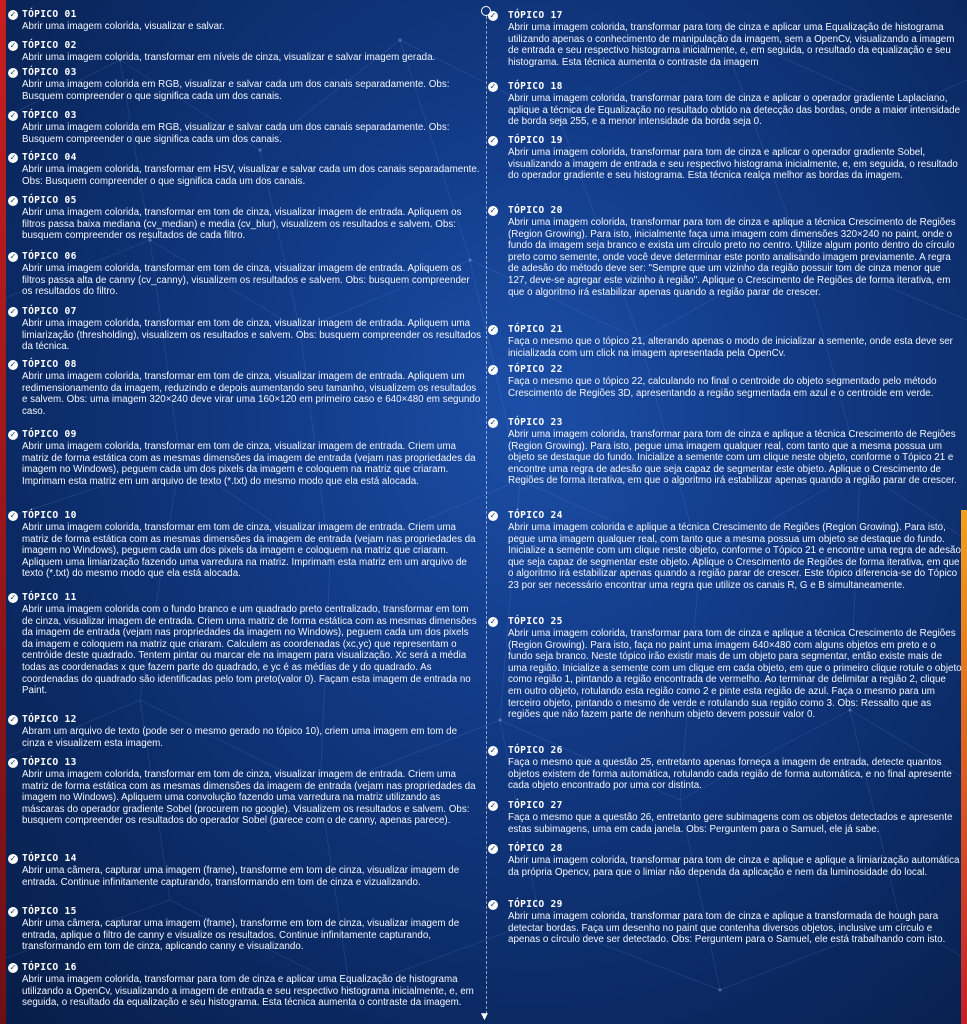 This screenshot has width=967, height=1024. I want to click on topic-title: TÓPICO 09, so click(49, 434).